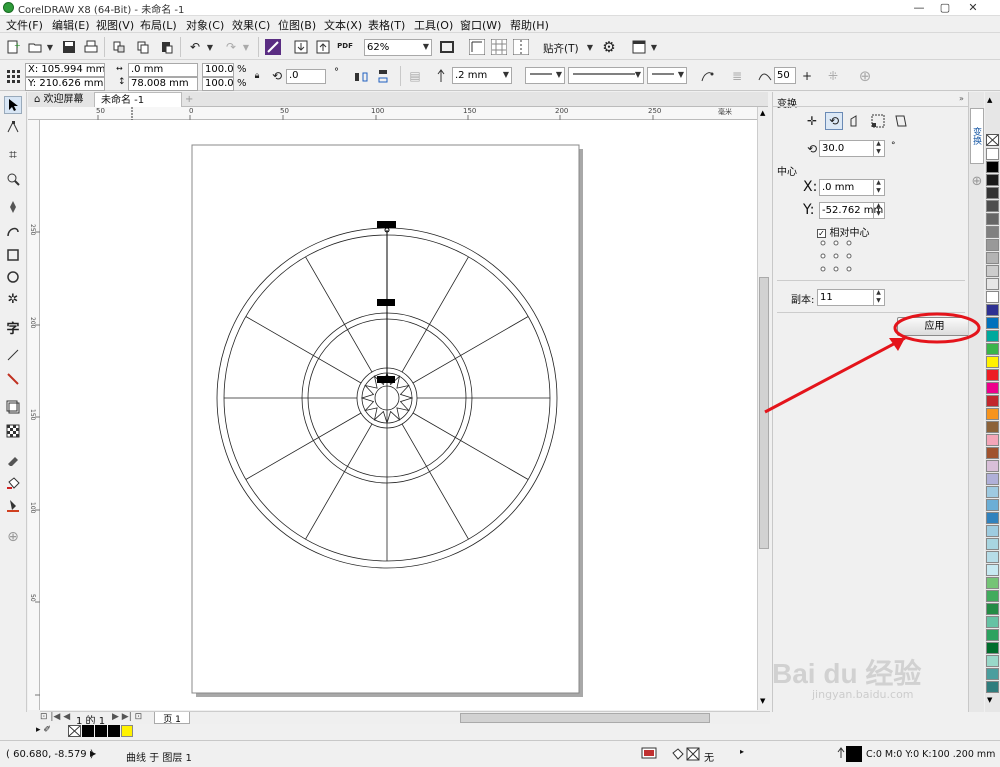 This screenshot has width=1000, height=767. I want to click on docker-collapse-icon: », so click(961, 98).